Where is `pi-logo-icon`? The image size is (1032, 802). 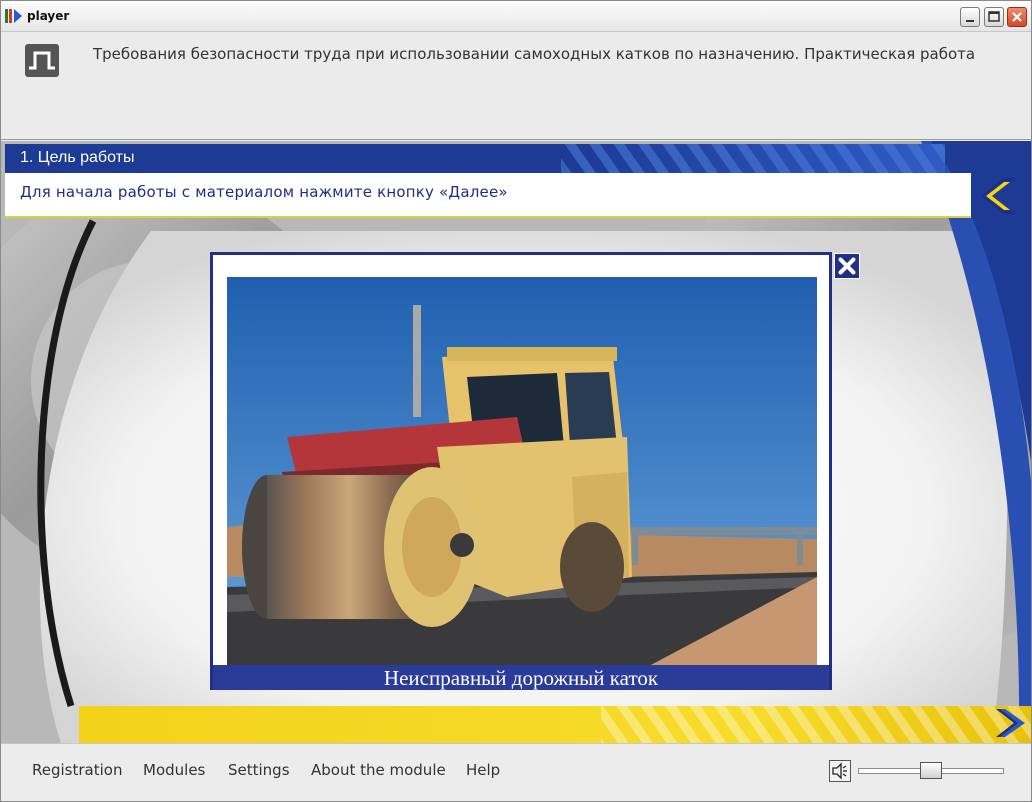 pi-logo-icon is located at coordinates (42, 60).